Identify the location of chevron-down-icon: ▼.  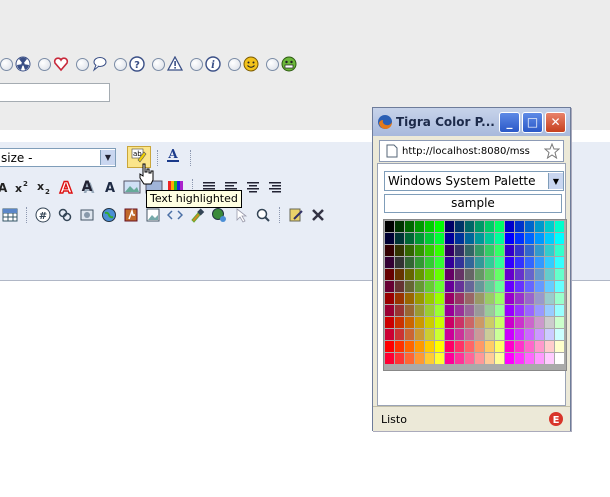
(555, 181).